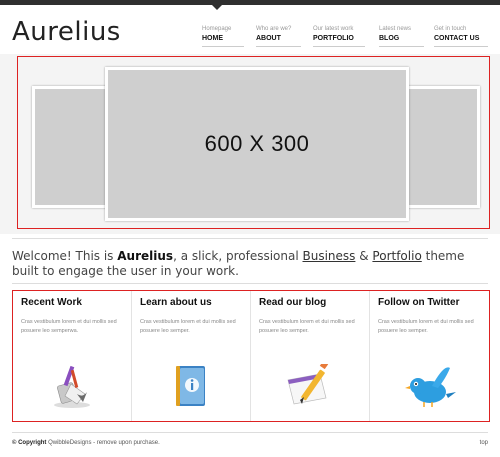 This screenshot has width=500, height=457. I want to click on nav-blog-sub: Latest news, so click(395, 29).